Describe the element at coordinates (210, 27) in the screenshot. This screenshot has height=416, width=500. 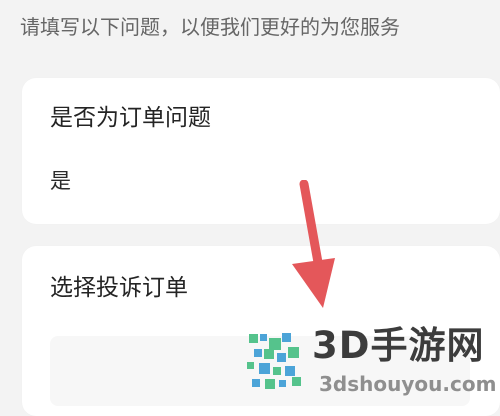
I see `form-intro-text: 请填写以下问题，以便我们更好的为您服务` at that location.